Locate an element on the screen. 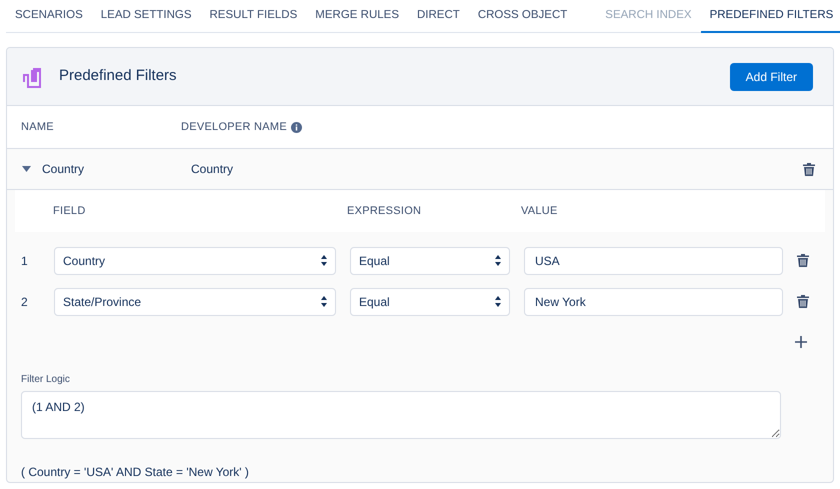  column-header: EXPRESSION is located at coordinates (384, 211).